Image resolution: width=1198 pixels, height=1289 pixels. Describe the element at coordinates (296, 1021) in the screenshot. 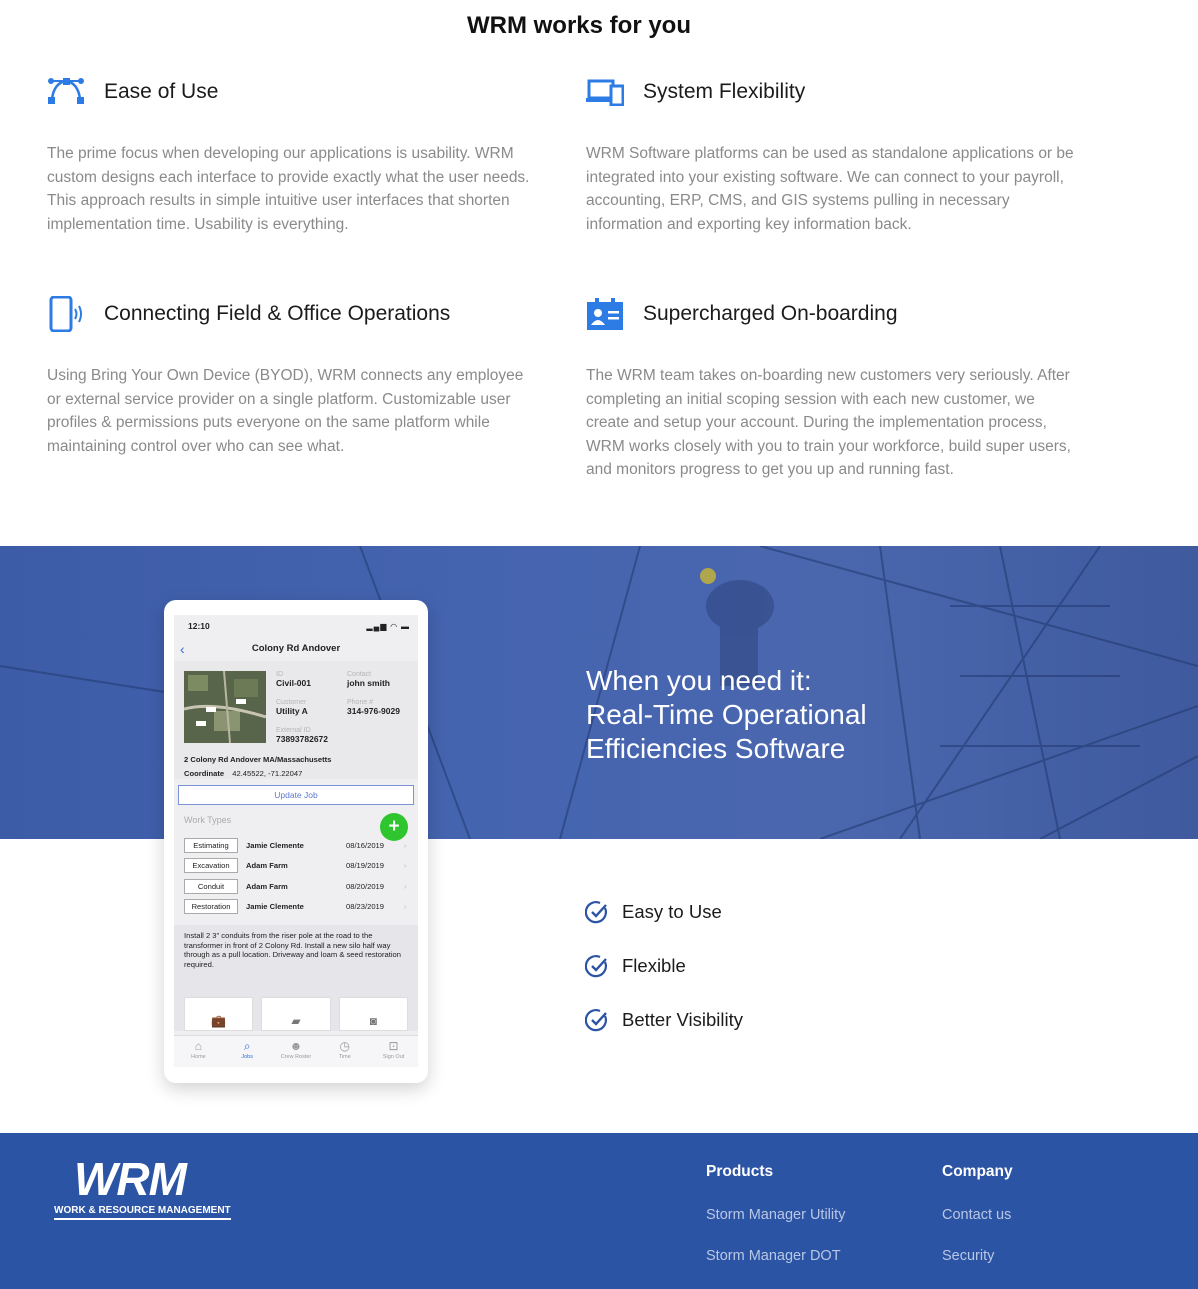

I see `notebook-icon: ▰` at that location.